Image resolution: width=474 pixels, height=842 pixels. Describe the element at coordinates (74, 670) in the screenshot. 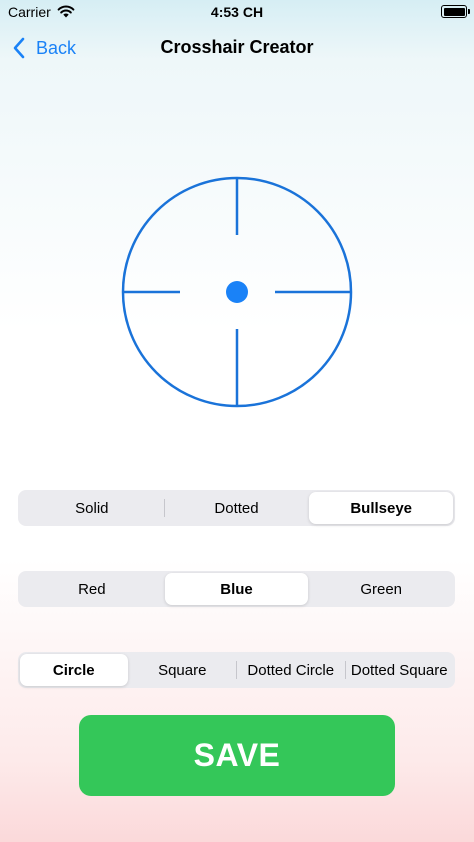

I see `segment-circle: Circle` at that location.